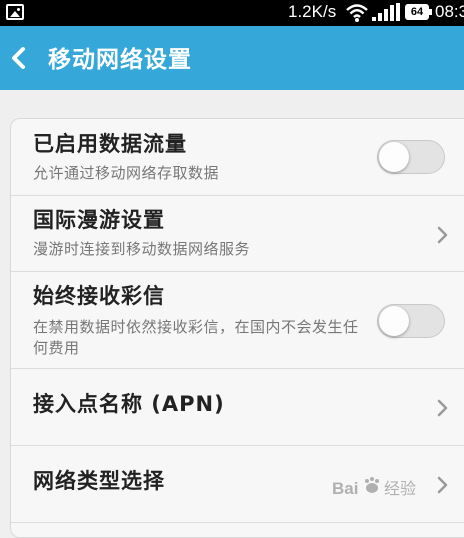 Image resolution: width=464 pixels, height=538 pixels. I want to click on mobile-data-toggle, so click(411, 157).